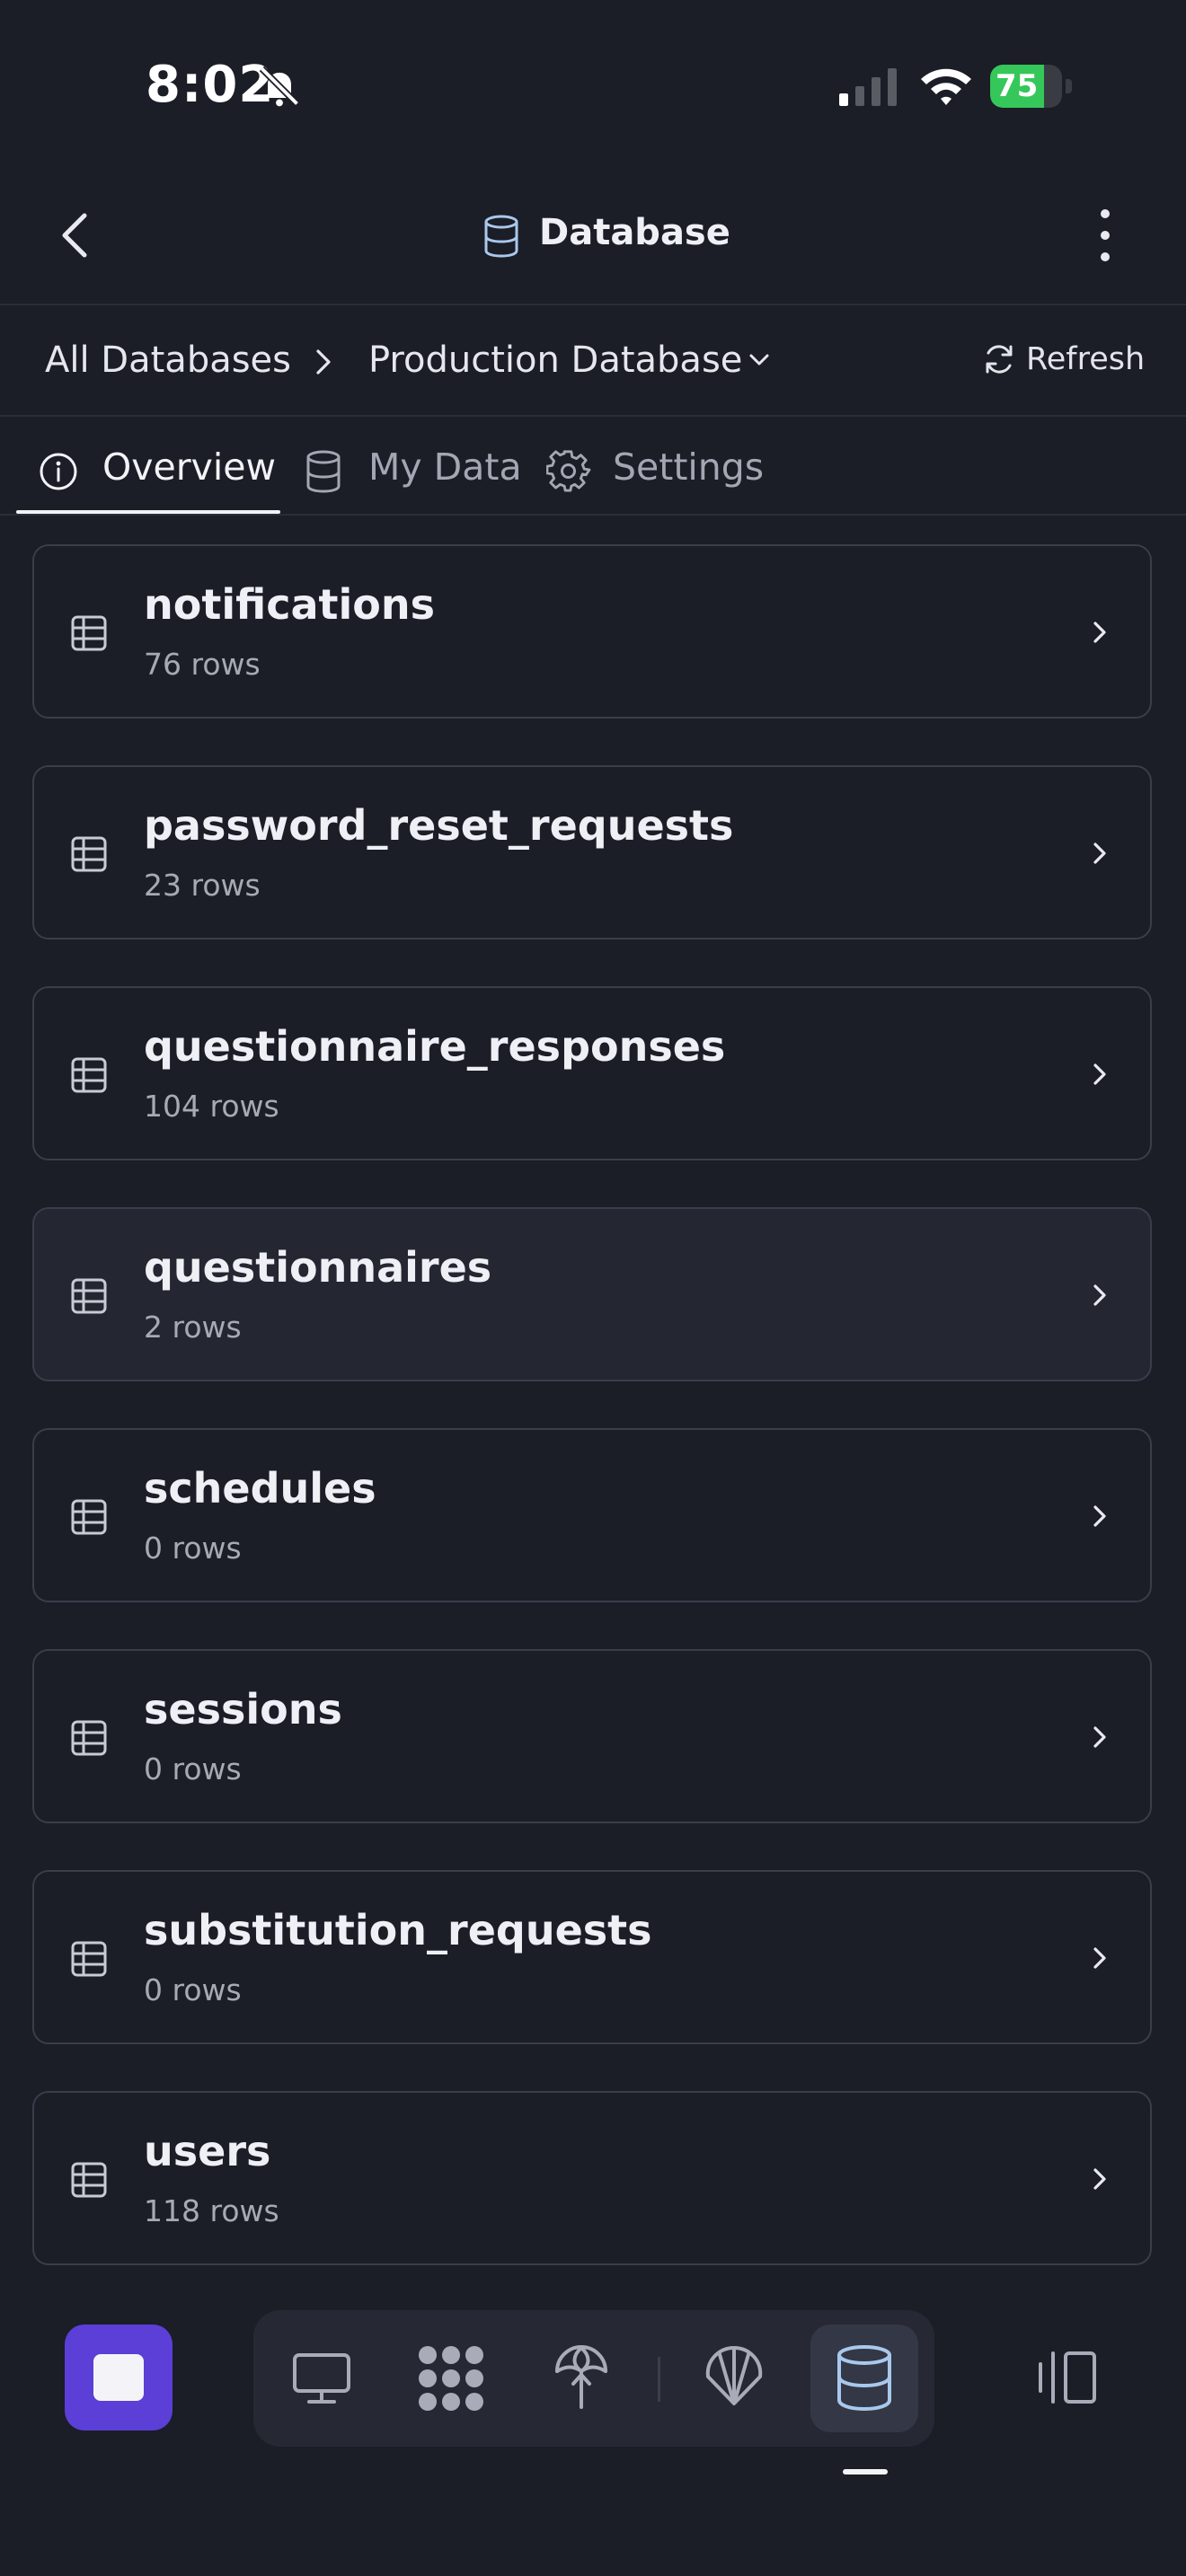 This screenshot has width=1186, height=2576. What do you see at coordinates (451, 2378) in the screenshot?
I see `apps-grid-icon` at bounding box center [451, 2378].